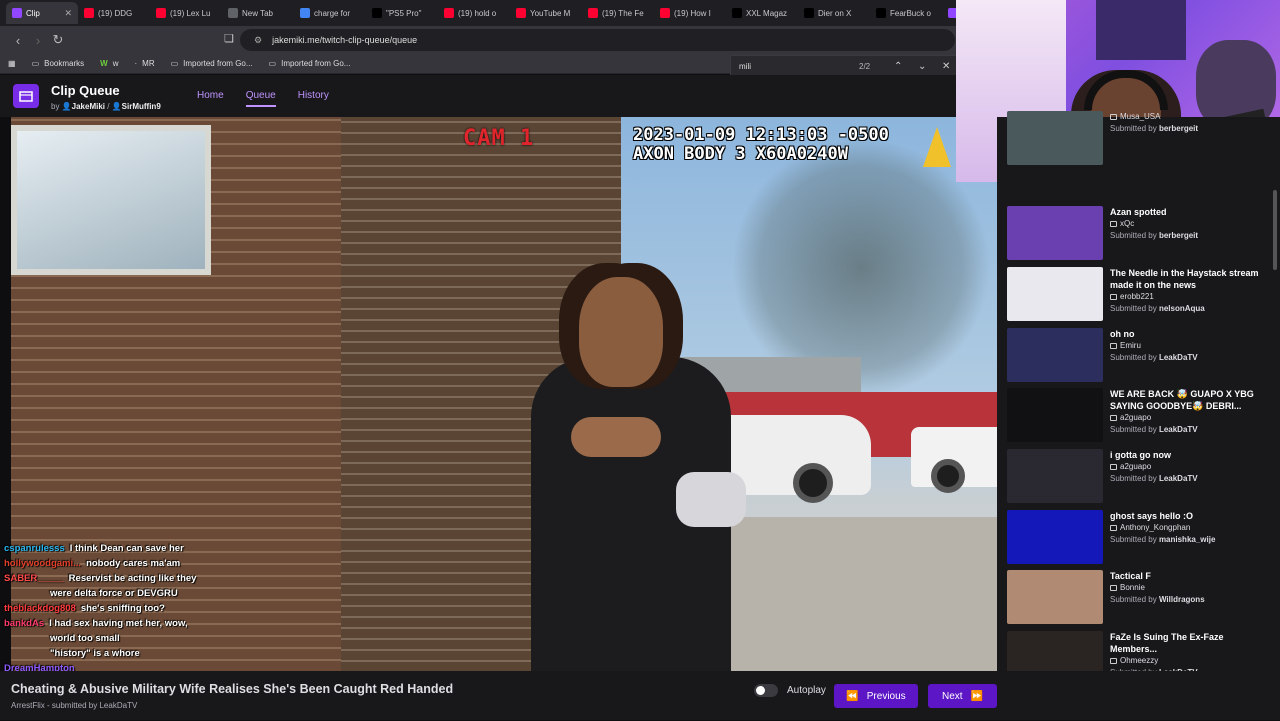 The height and width of the screenshot is (721, 1280). What do you see at coordinates (474, 13) in the screenshot?
I see `browser-tab: (19) hold o` at bounding box center [474, 13].